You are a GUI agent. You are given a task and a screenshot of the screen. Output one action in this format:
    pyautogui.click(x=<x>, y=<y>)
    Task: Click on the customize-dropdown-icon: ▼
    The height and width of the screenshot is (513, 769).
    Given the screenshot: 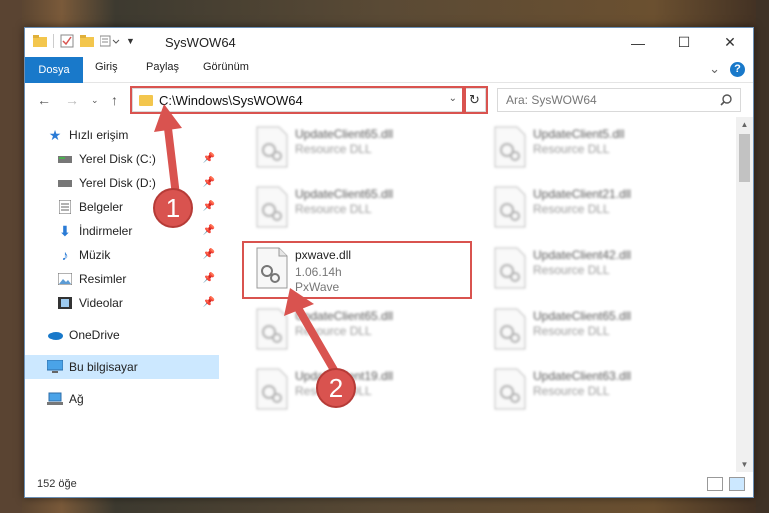 What is the action you would take?
    pyautogui.click(x=130, y=41)
    